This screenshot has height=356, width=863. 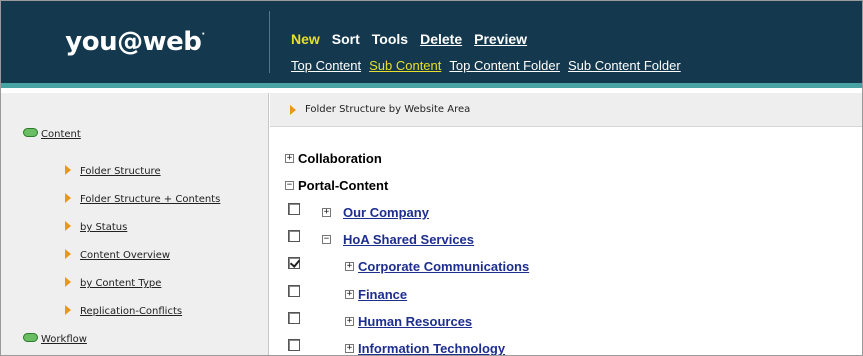 What do you see at coordinates (340, 158) in the screenshot?
I see `tree-label: Collaboration` at bounding box center [340, 158].